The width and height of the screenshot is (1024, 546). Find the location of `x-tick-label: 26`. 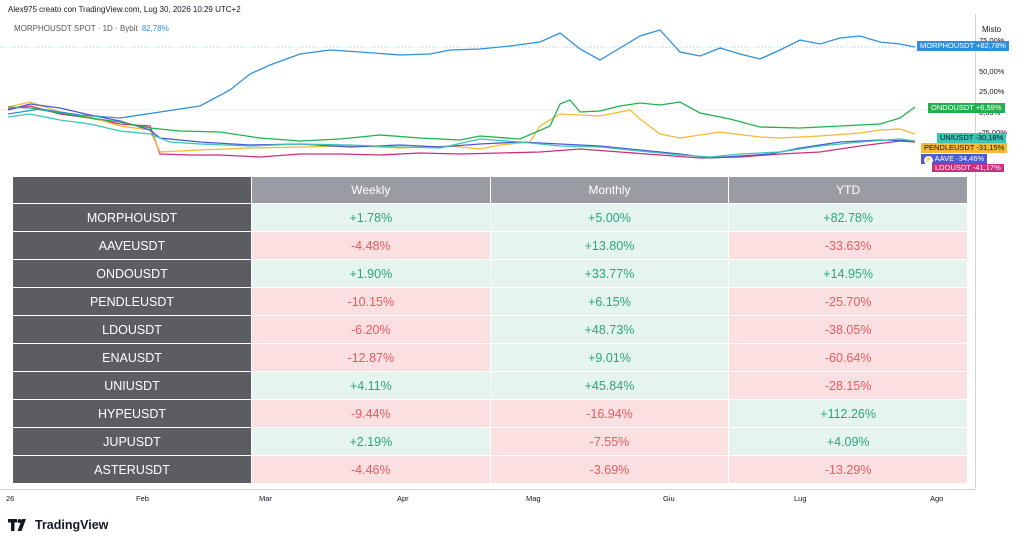

x-tick-label: 26 is located at coordinates (10, 498).